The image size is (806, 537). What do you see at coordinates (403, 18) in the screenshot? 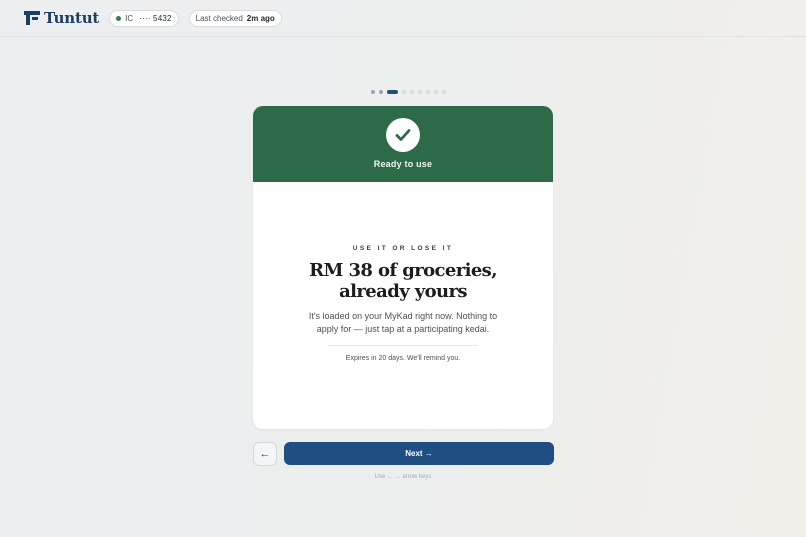
I see `top-bar: Tuntut IC ···· 5432 Last checked 2m ago` at bounding box center [403, 18].